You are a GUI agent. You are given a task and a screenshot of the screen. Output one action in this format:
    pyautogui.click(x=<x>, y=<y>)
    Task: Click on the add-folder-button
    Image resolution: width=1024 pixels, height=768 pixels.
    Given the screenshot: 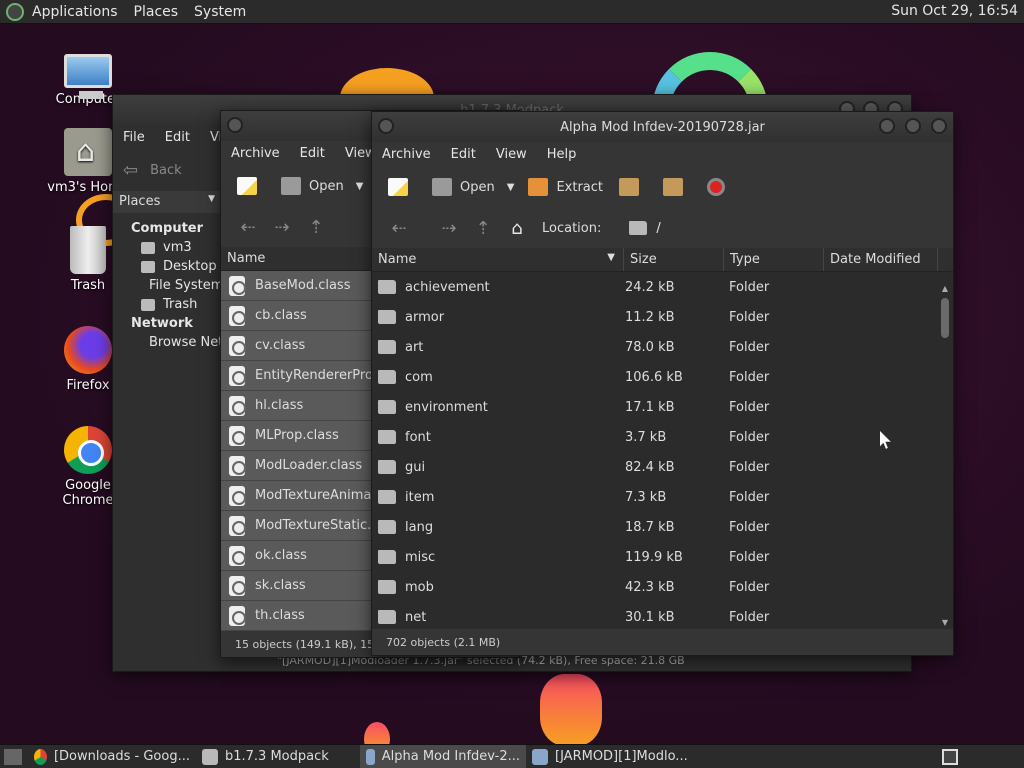 What is the action you would take?
    pyautogui.click(x=677, y=187)
    